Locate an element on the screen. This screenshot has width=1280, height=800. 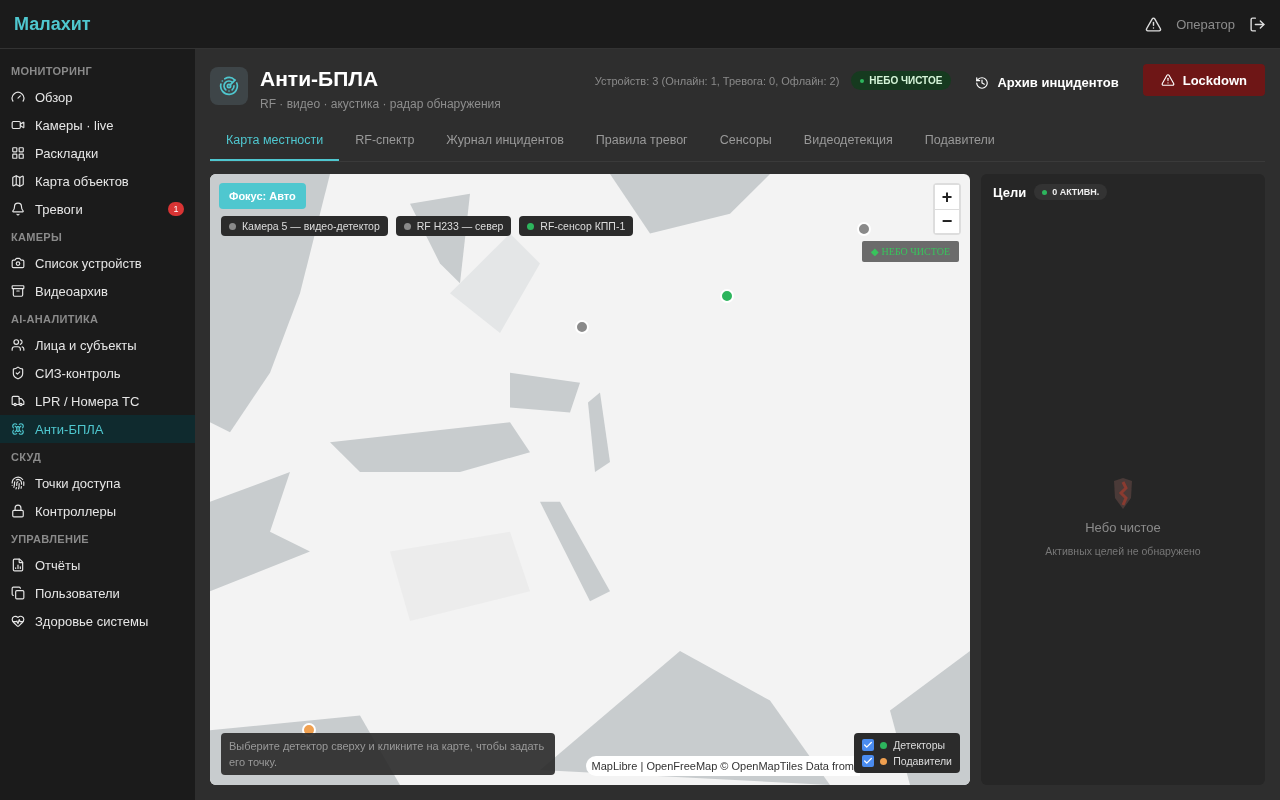
section-title: AI-АНАЛИТИКА is located at coordinates (55, 319).